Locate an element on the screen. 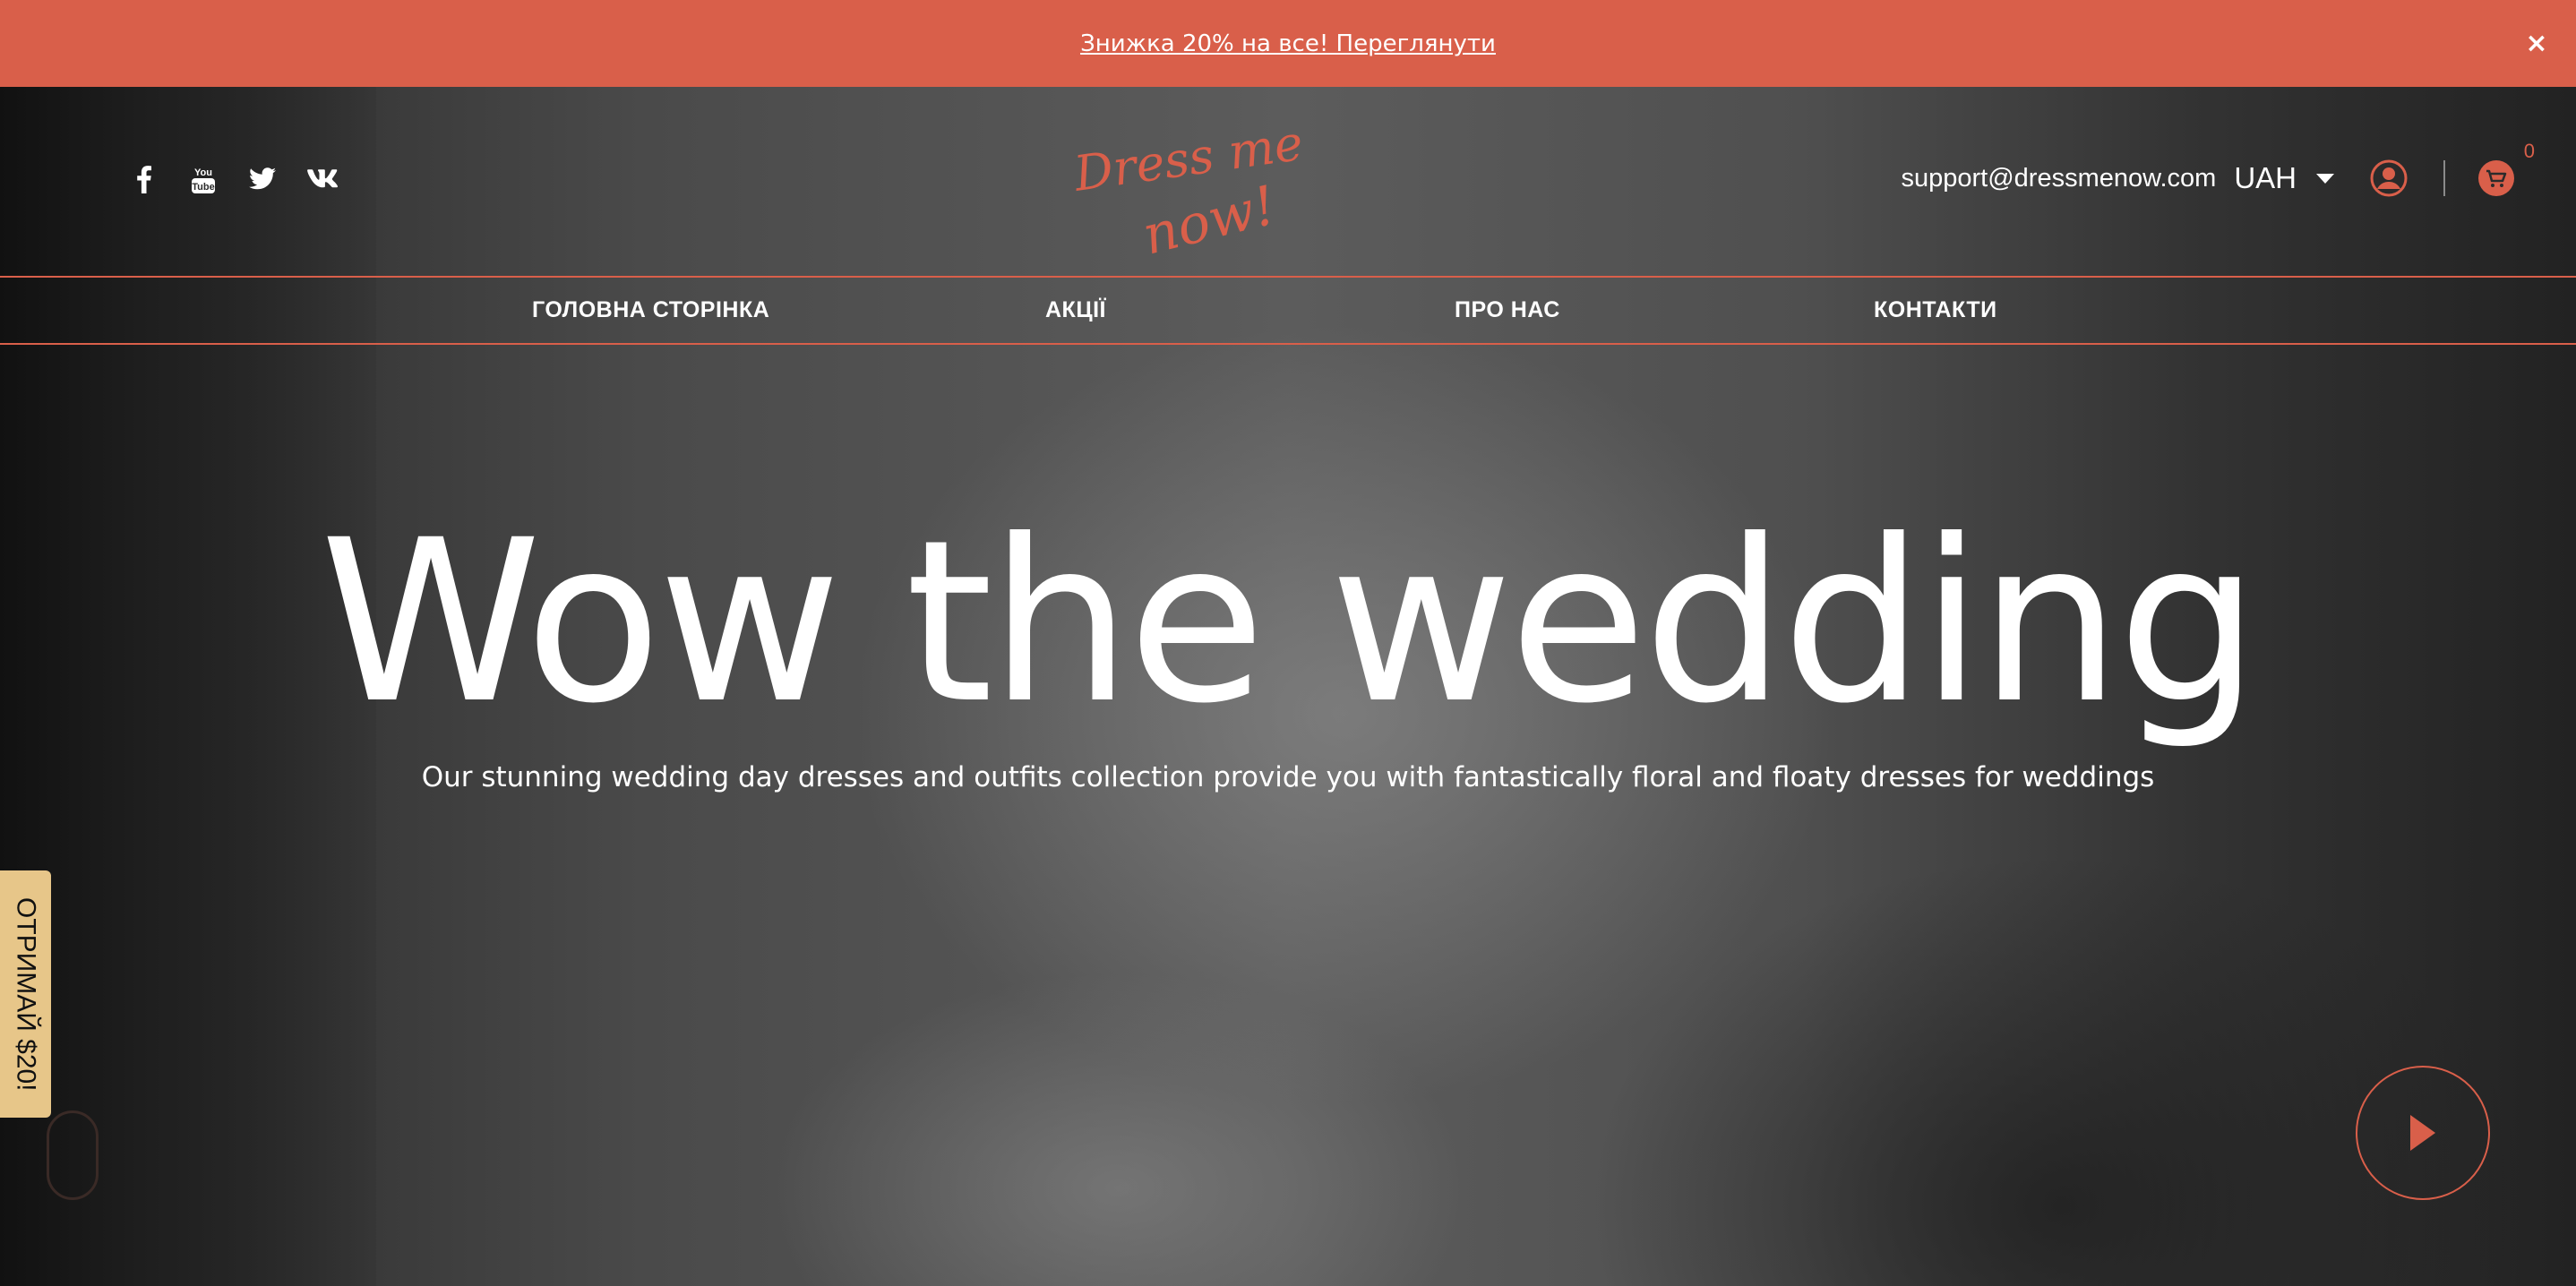 This screenshot has height=1286, width=2576. get-bonus-tab: ОТРИМАЙ $20! is located at coordinates (25, 994).